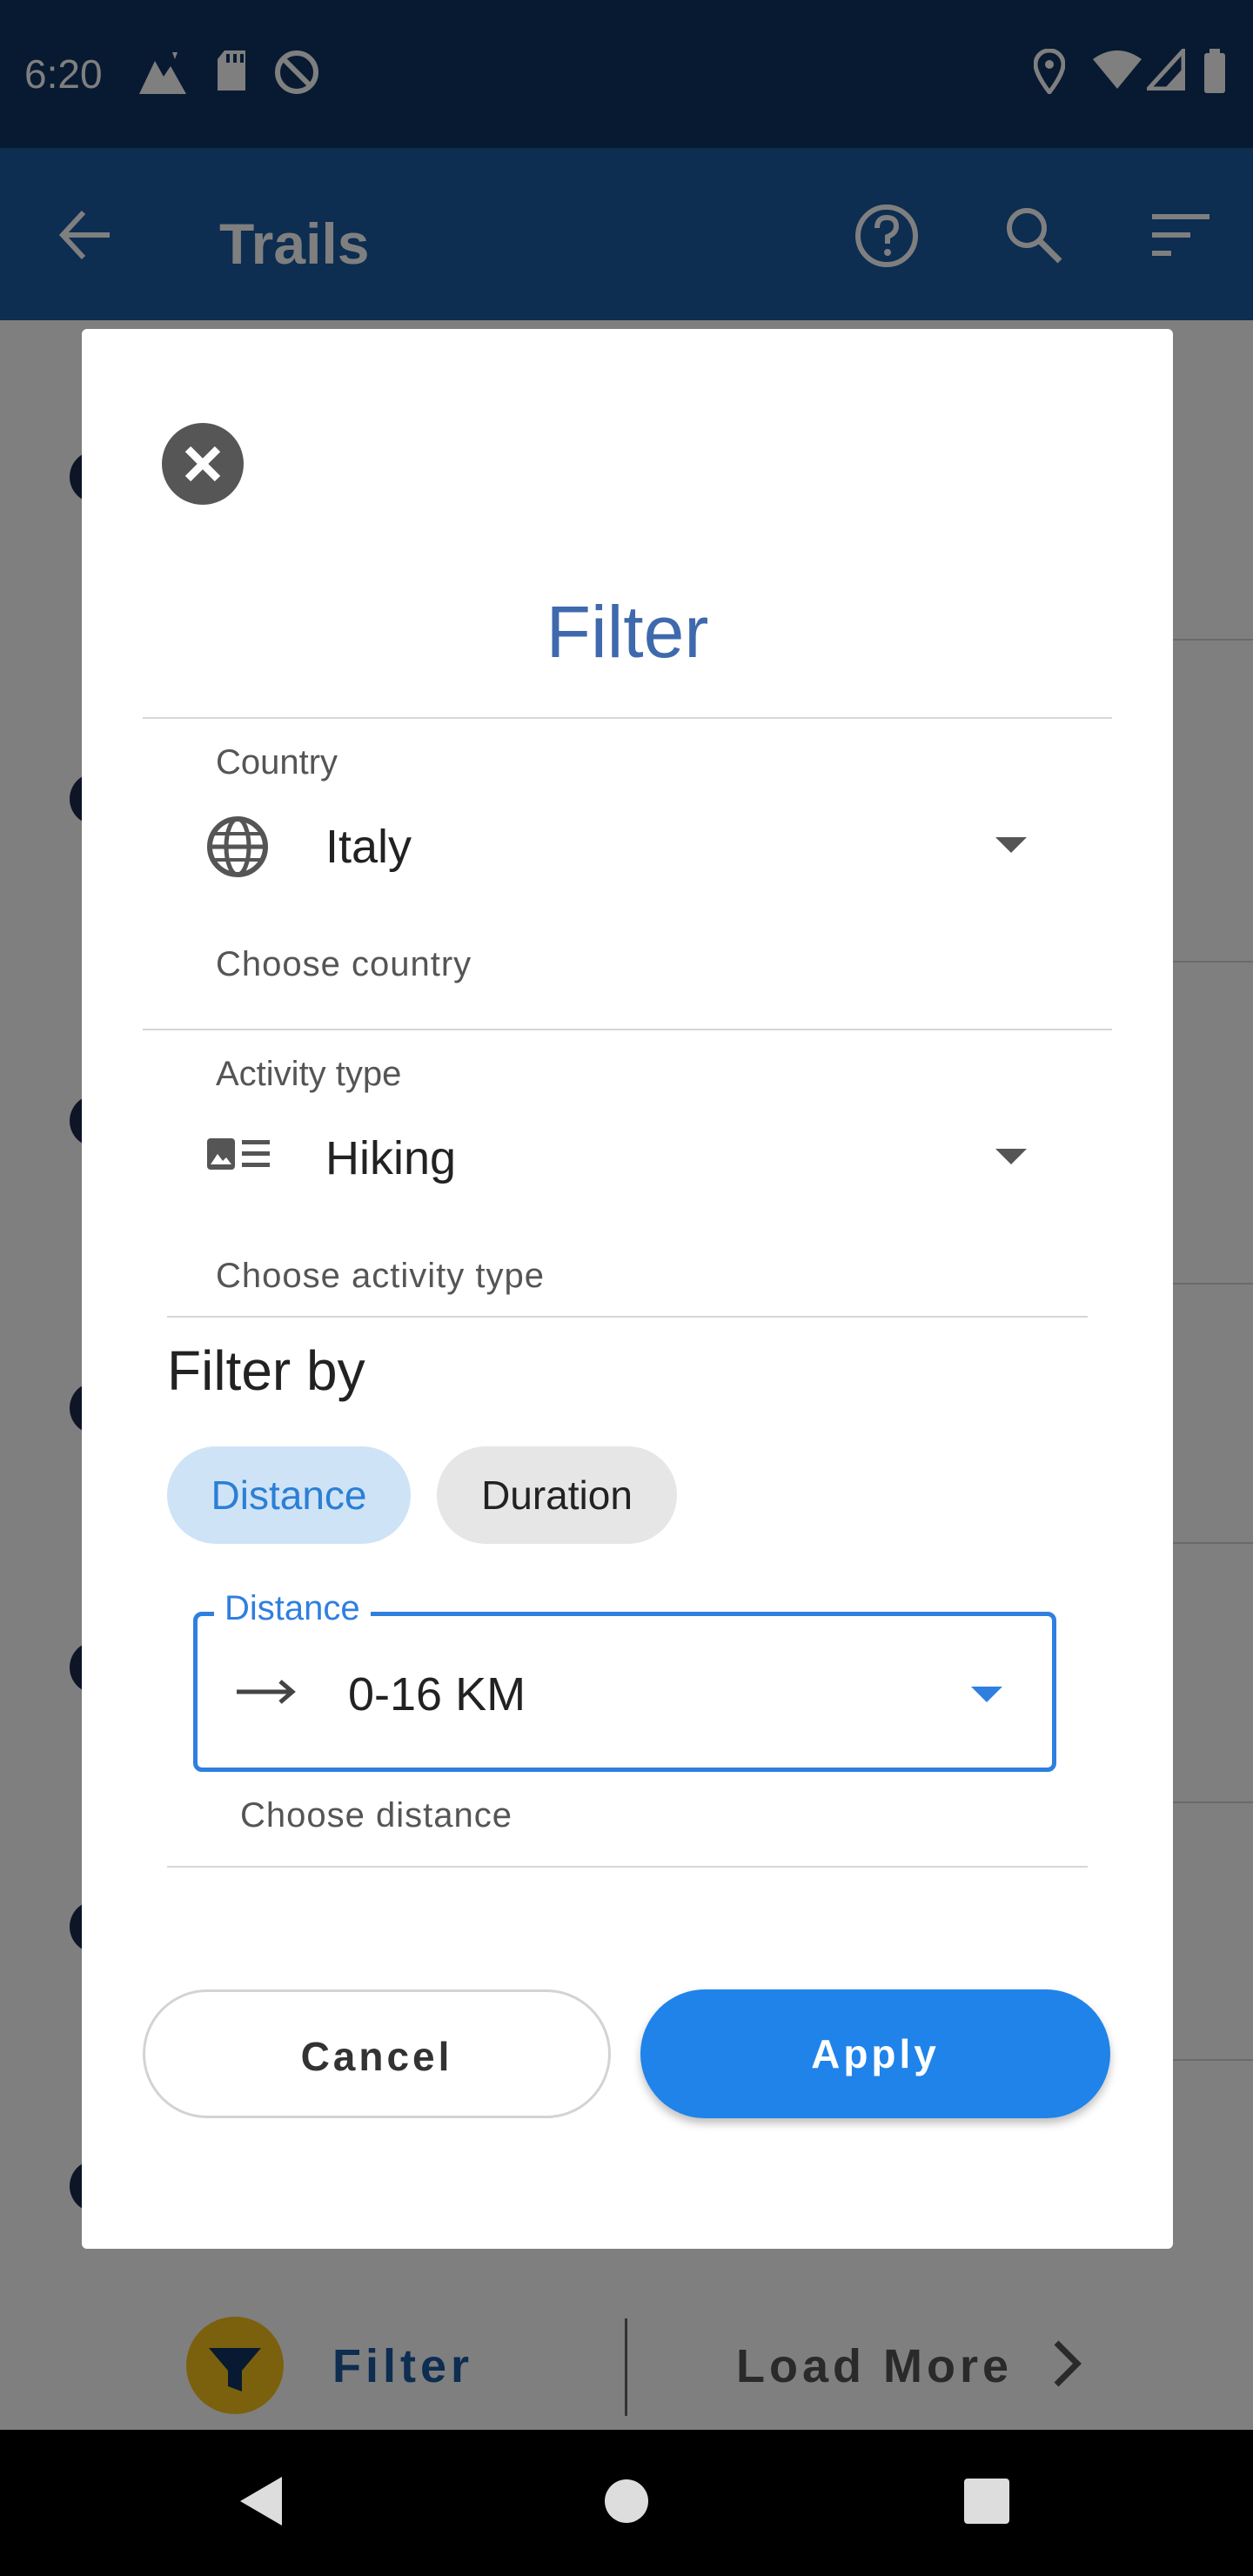 The height and width of the screenshot is (2576, 1253). Describe the element at coordinates (986, 2501) in the screenshot. I see `nav-recents-icon` at that location.